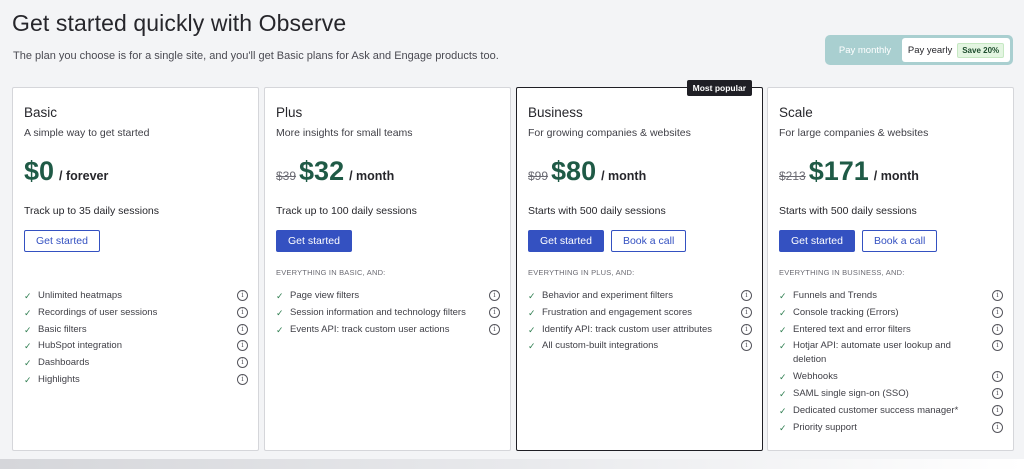 This screenshot has width=1024, height=469. Describe the element at coordinates (388, 297) in the screenshot. I see `feature-item: ✓ Page view filters i` at that location.